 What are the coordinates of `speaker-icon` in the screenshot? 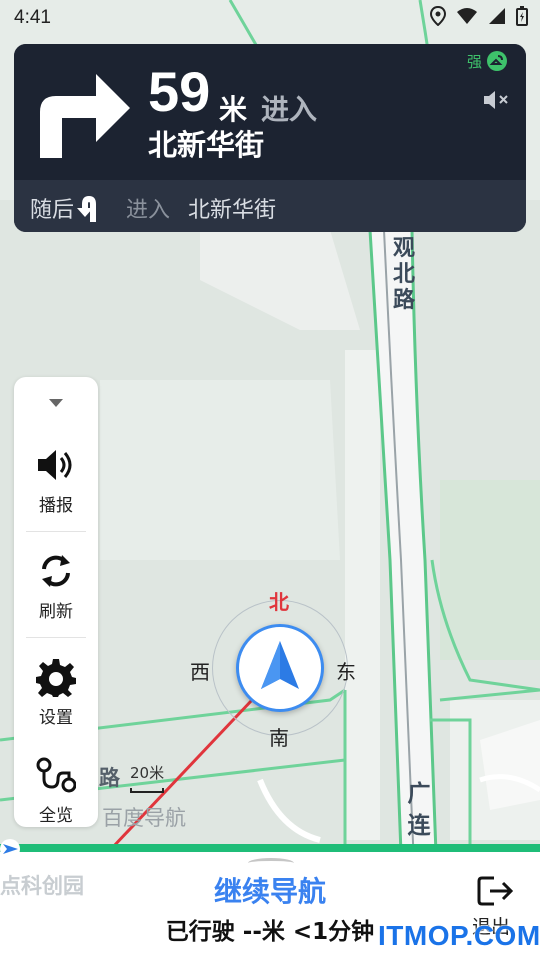 It's located at (55, 465).